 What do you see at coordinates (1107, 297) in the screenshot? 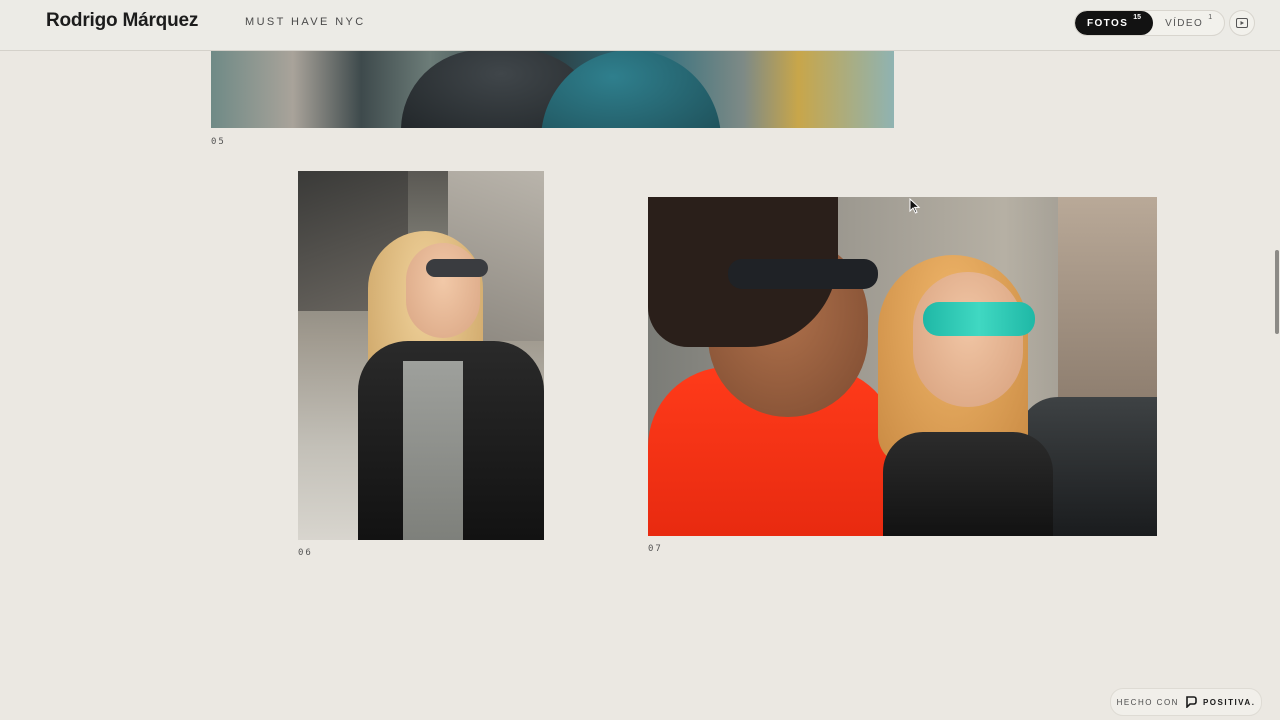
I see `photo-background` at bounding box center [1107, 297].